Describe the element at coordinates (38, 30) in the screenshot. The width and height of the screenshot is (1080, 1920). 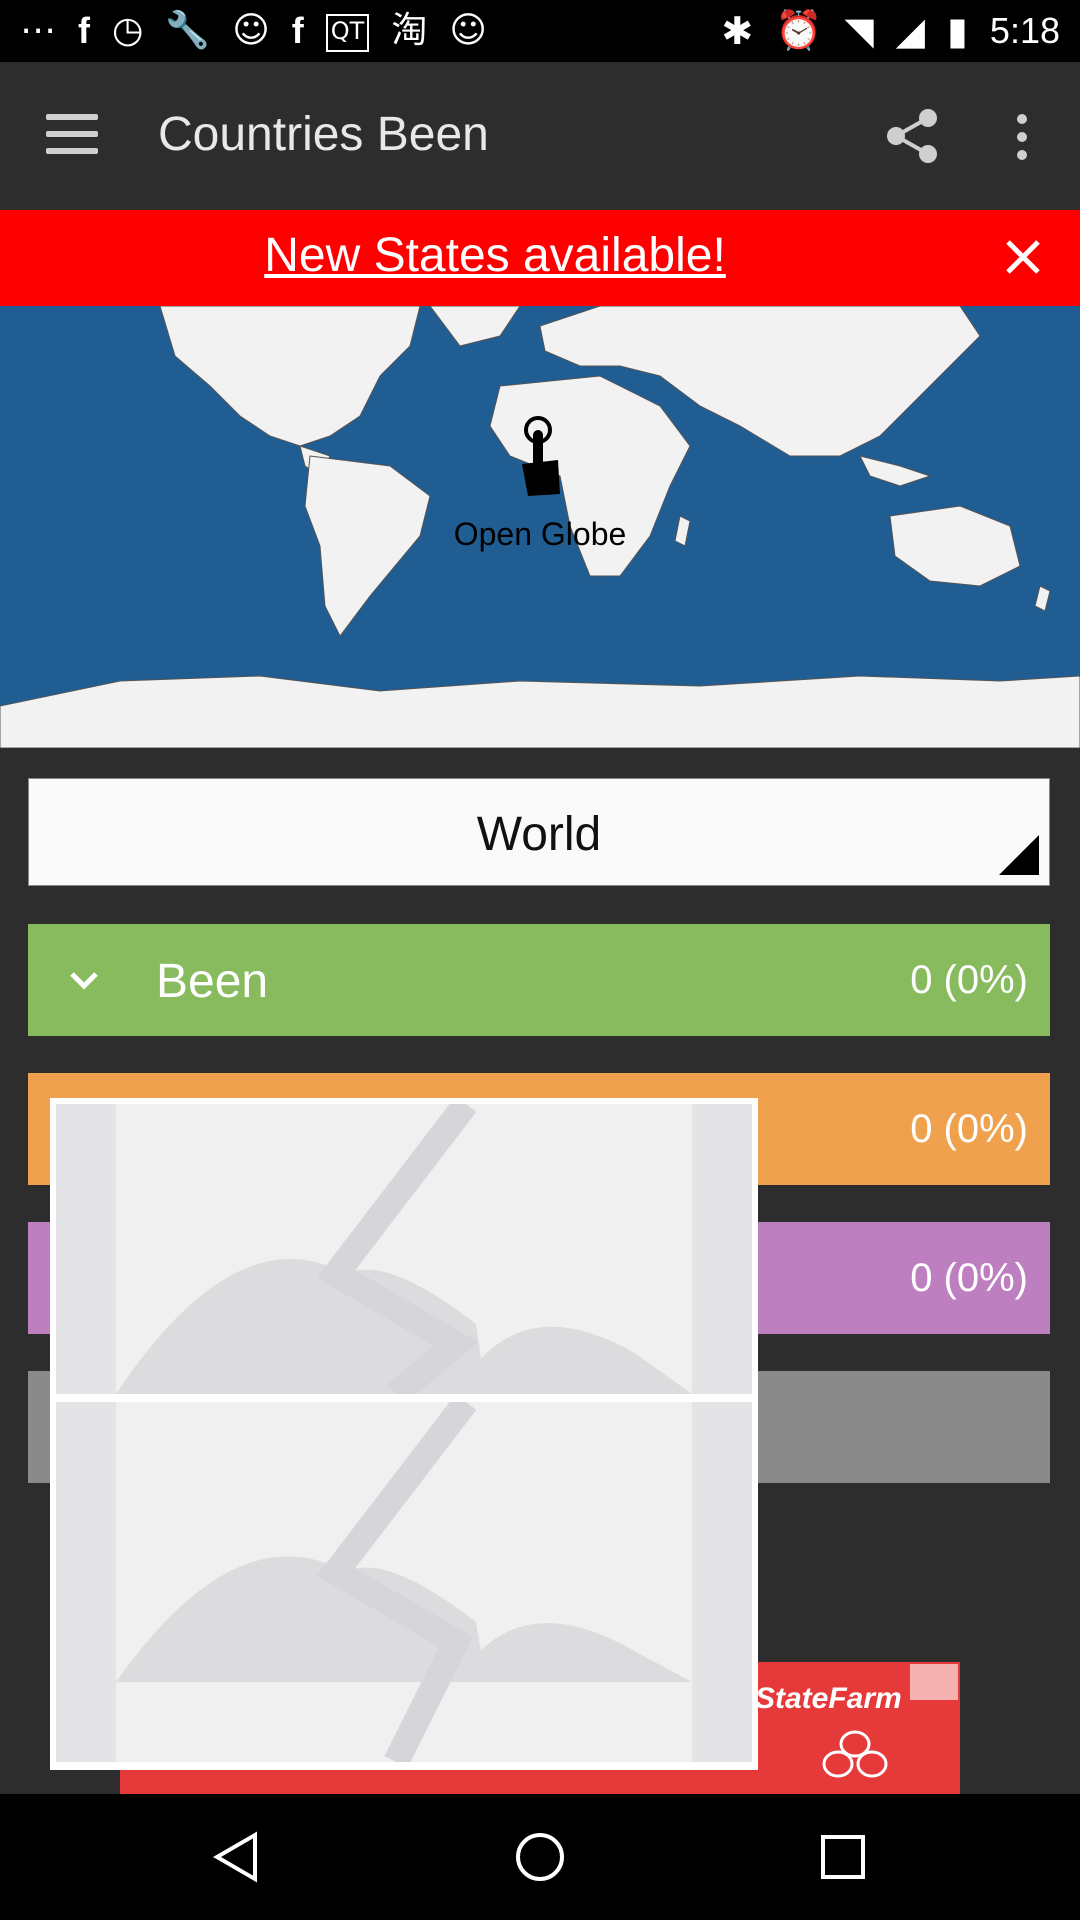
I see `more-icon: ⋯` at that location.